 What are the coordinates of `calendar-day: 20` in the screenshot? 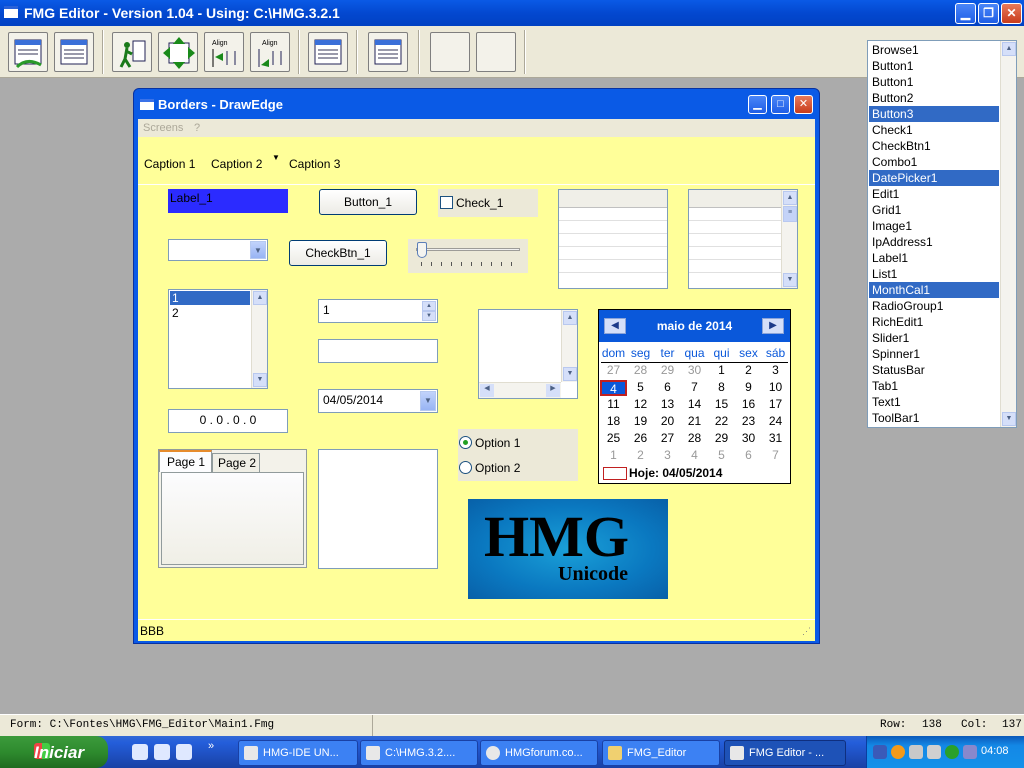 It's located at (667, 422).